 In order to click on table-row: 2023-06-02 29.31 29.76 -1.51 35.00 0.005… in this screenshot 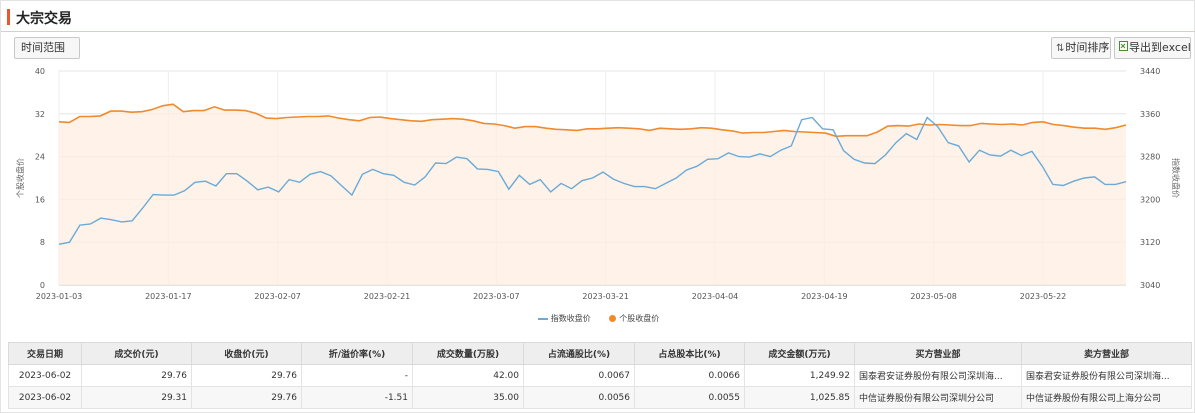, I will do `click(600, 397)`.